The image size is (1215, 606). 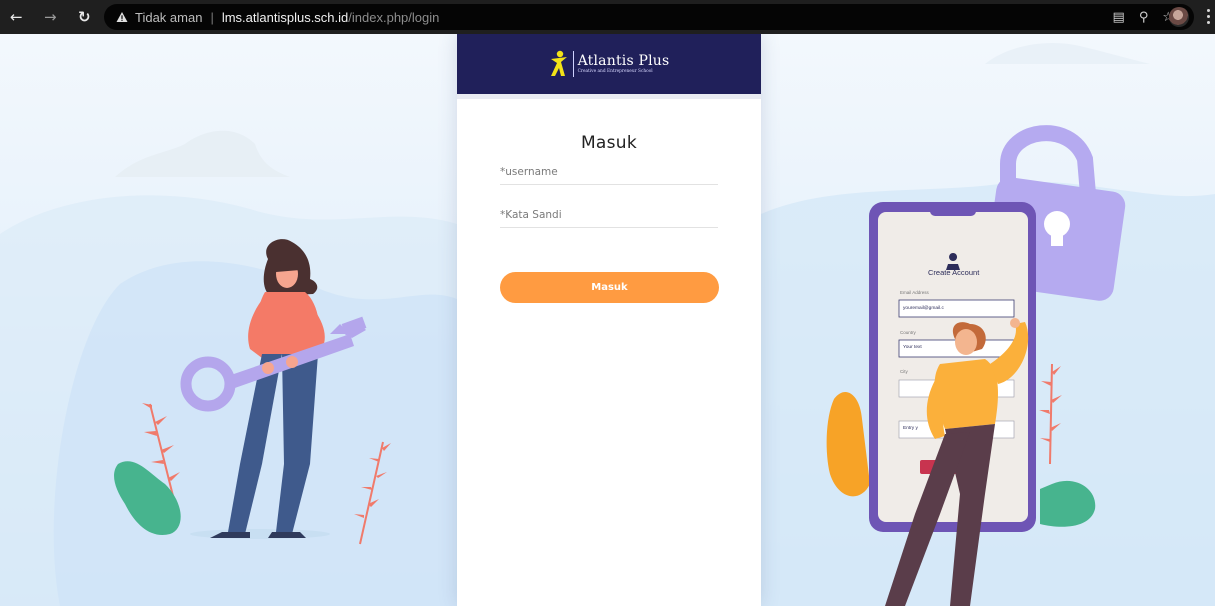 What do you see at coordinates (393, 17) in the screenshot?
I see `url-path: /index.php/login` at bounding box center [393, 17].